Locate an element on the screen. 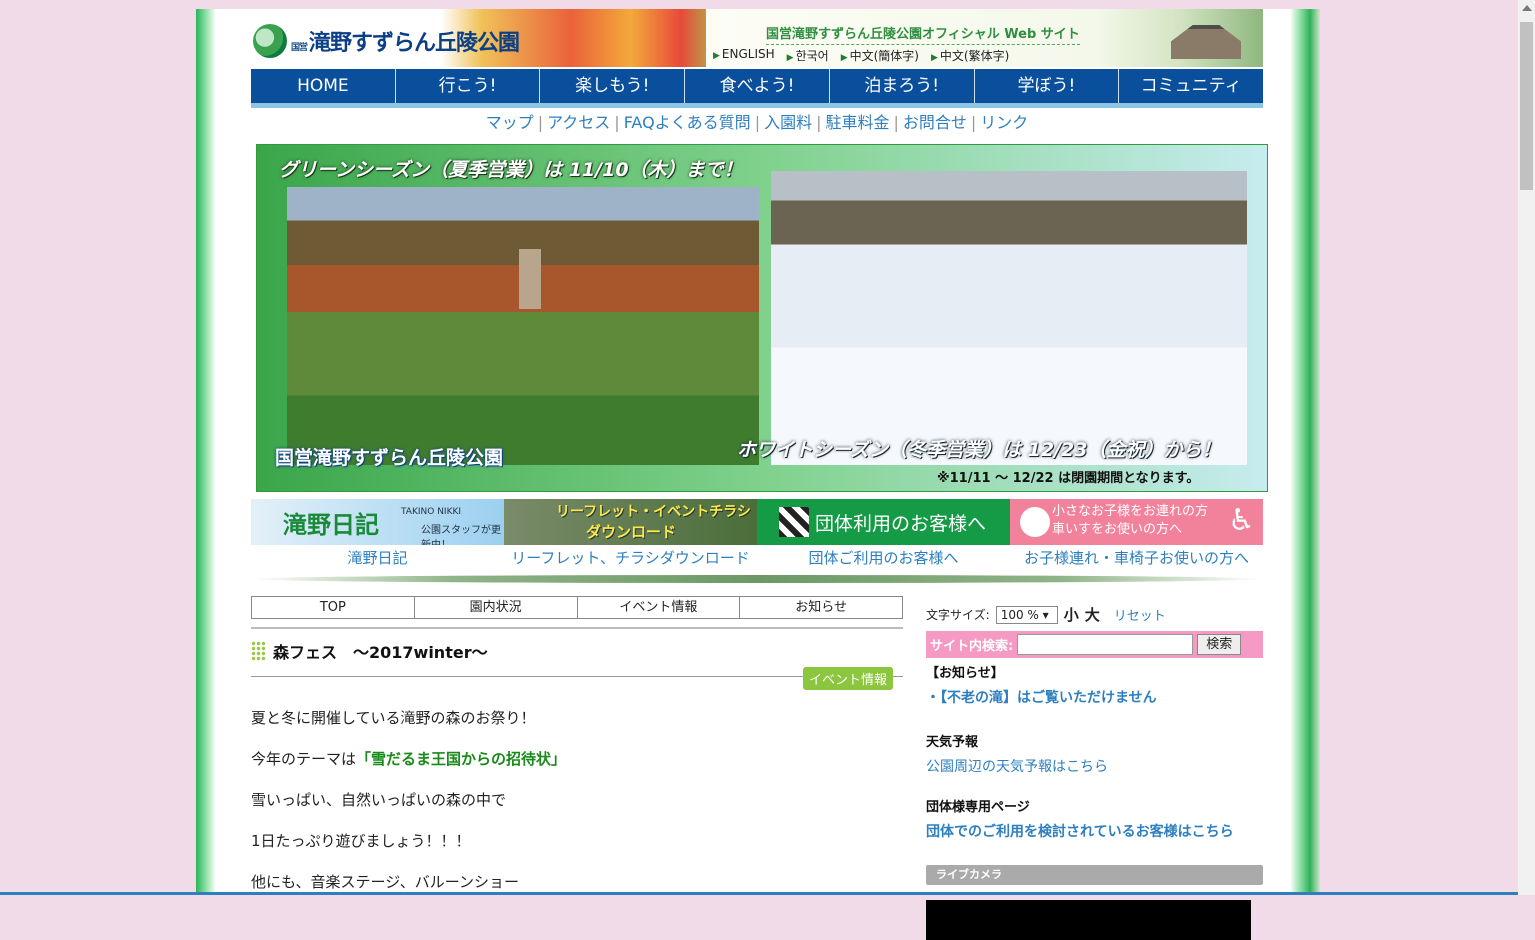 The width and height of the screenshot is (1535, 940). article-paragraph: 雪いっぱい、自然いっぱいの森の中で is located at coordinates (577, 799).